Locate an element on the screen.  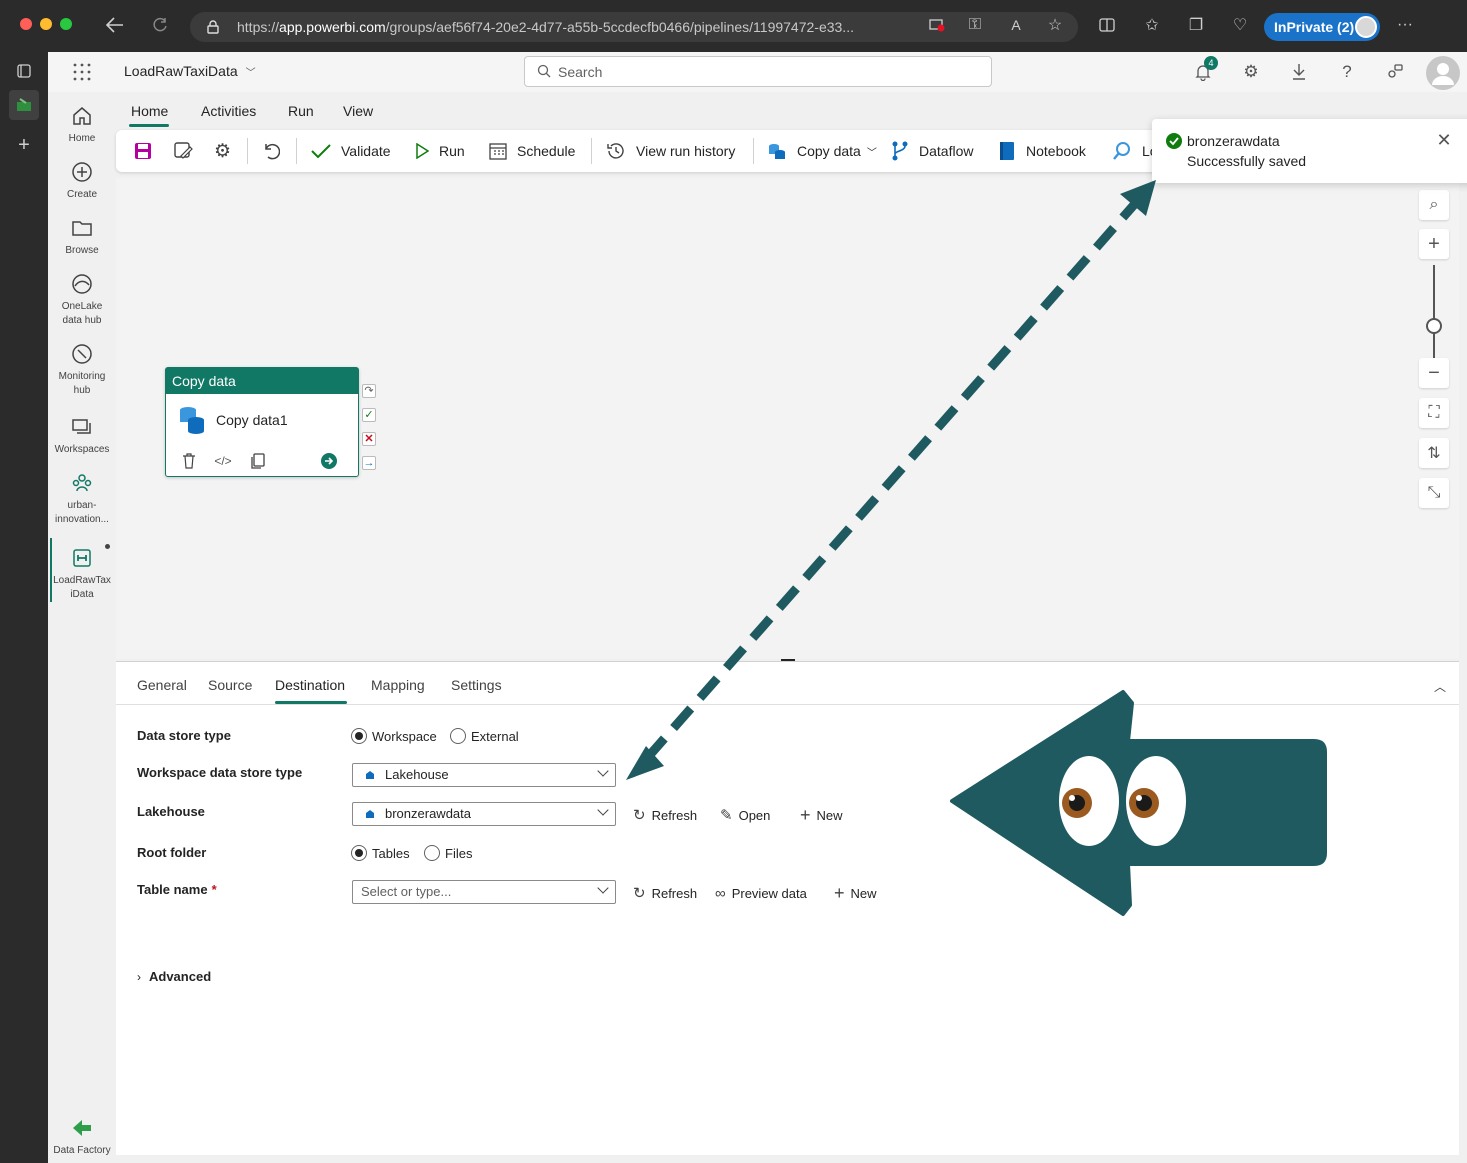
code-icon: </> is located at coordinates (223, 461).